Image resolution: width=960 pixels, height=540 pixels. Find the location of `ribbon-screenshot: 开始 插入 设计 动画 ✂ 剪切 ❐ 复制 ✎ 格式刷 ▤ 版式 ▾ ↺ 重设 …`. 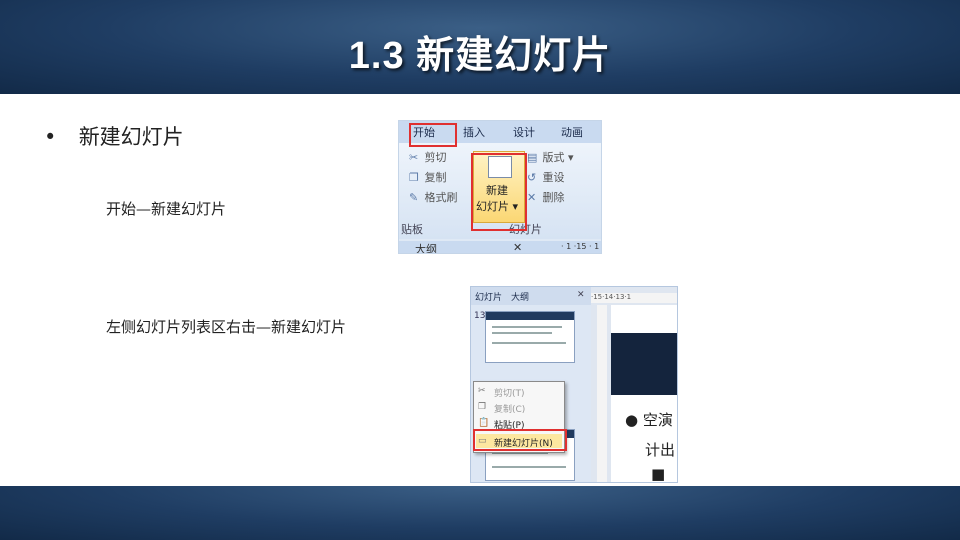

ribbon-screenshot: 开始 插入 设计 动画 ✂ 剪切 ❐ 复制 ✎ 格式刷 ▤ 版式 ▾ ↺ 重设 … is located at coordinates (500, 187).